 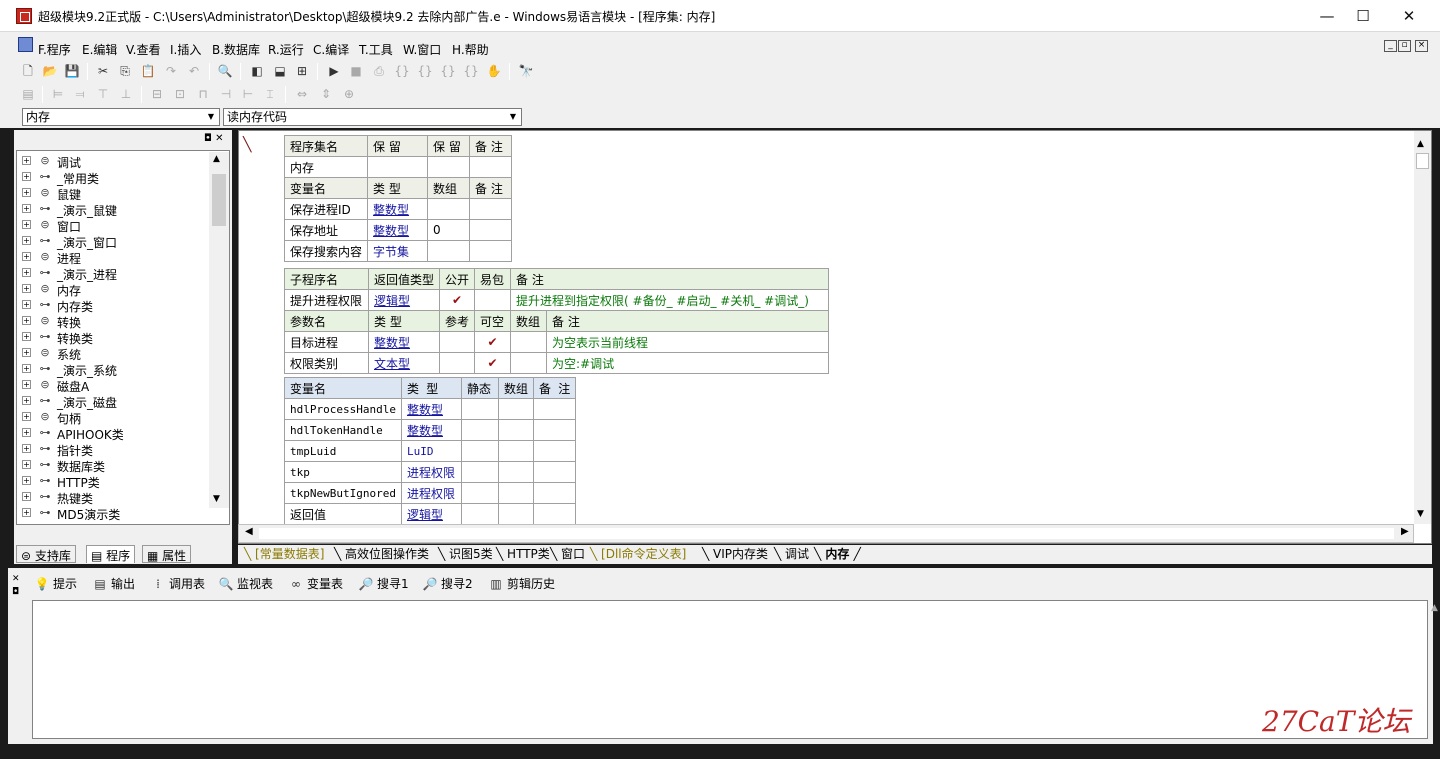 I want to click on var-array: 0, so click(x=449, y=230).